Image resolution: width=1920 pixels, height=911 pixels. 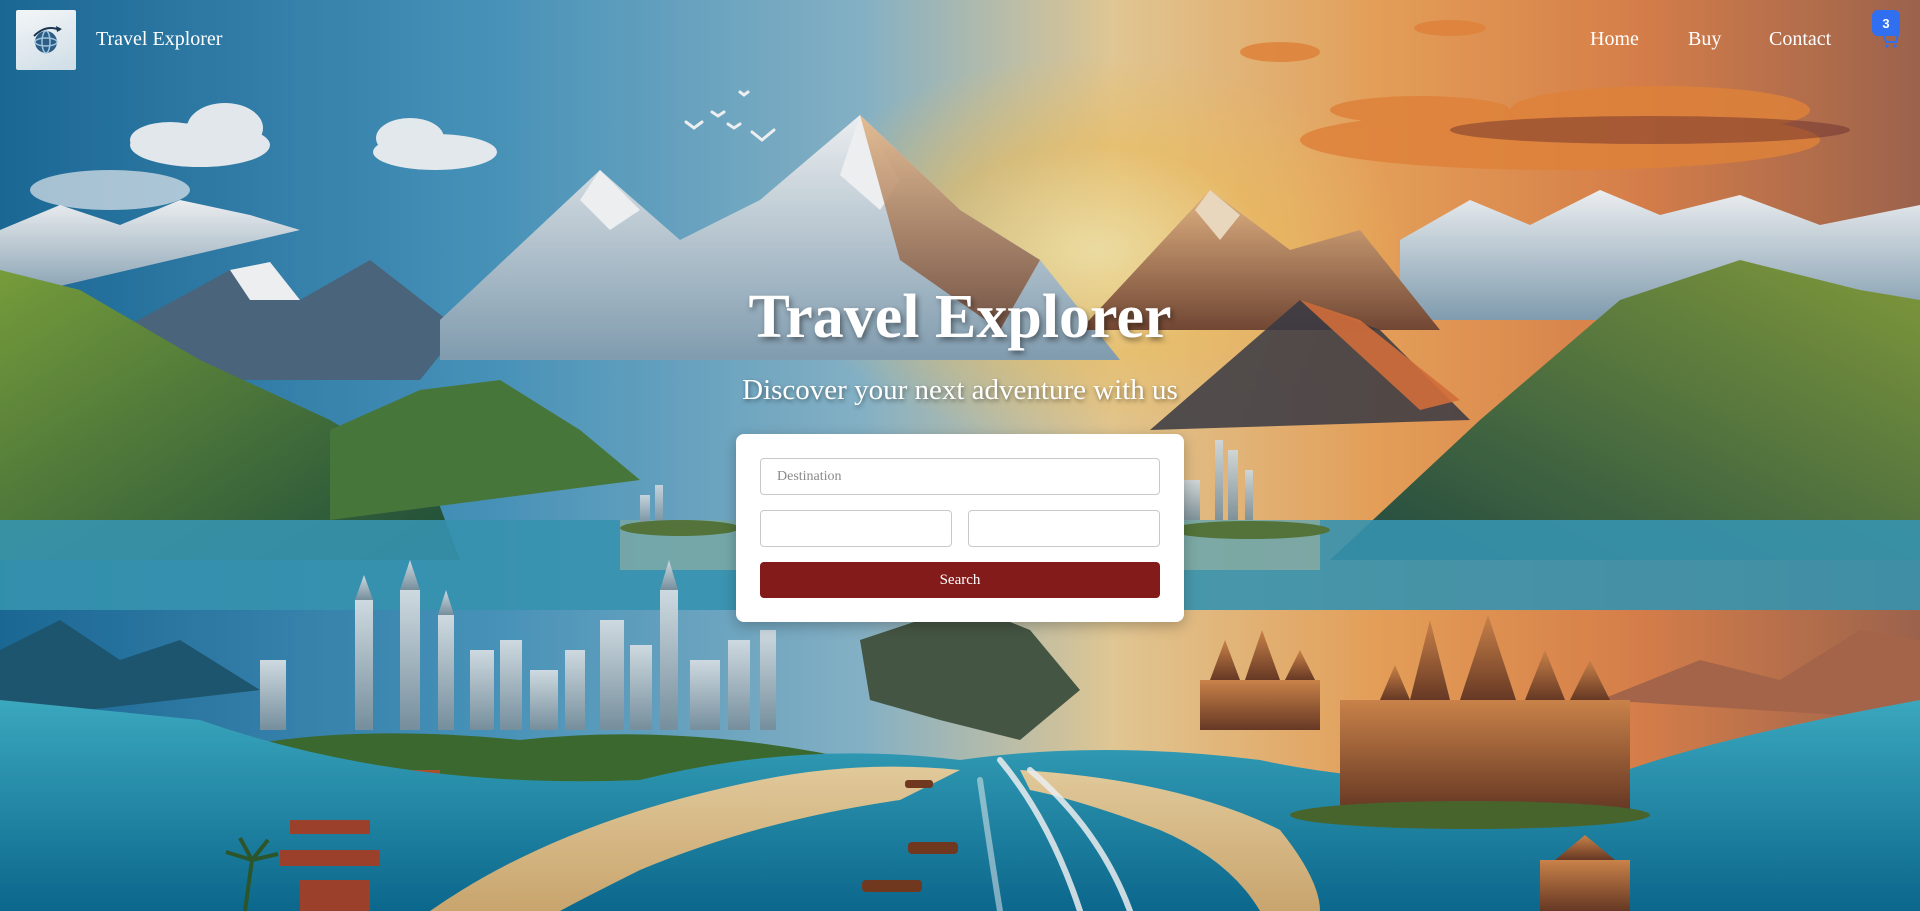 I want to click on globe-airplane-icon, so click(x=47, y=40).